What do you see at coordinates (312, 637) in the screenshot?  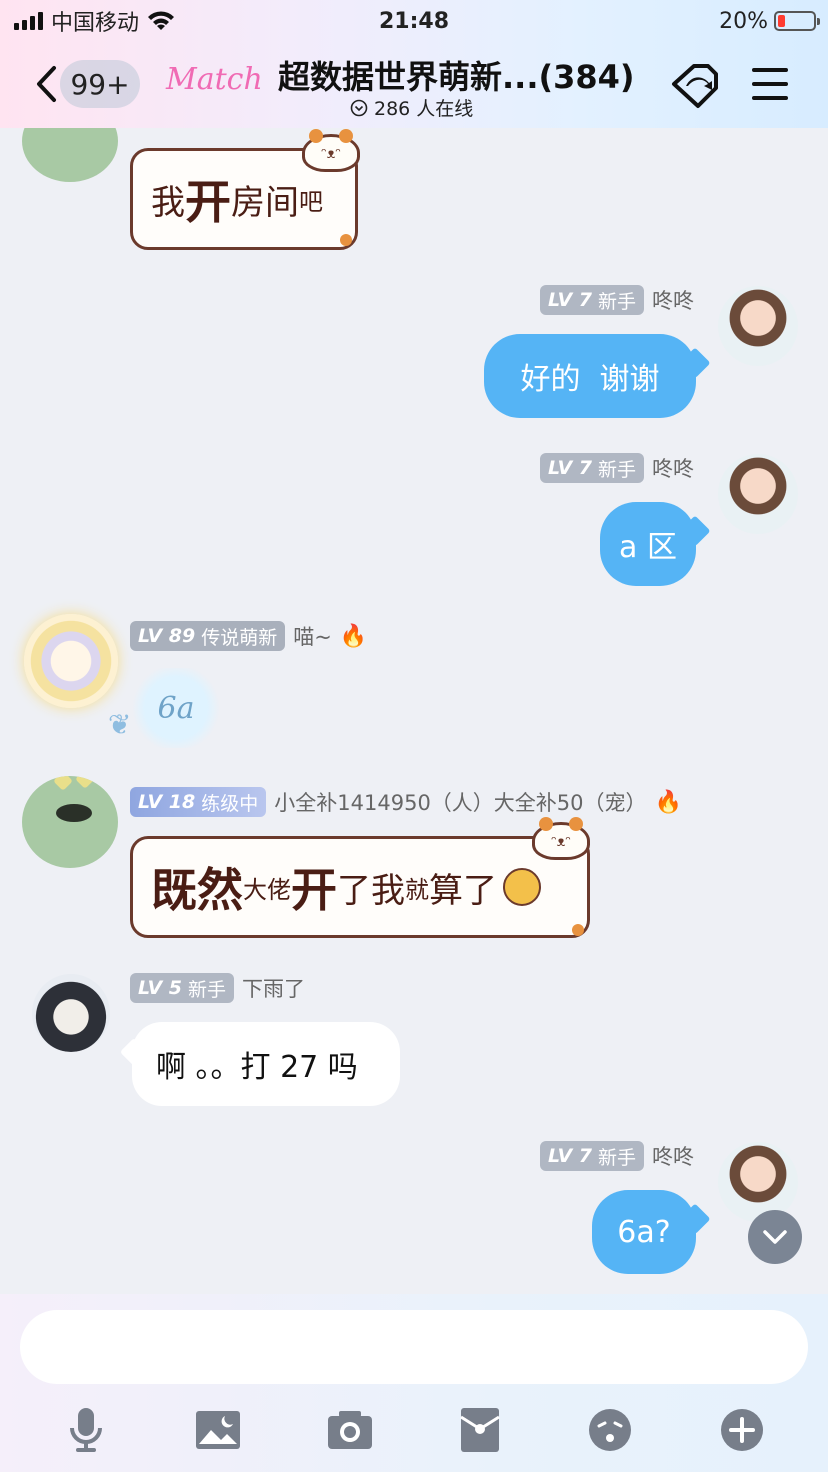 I see `sender-name: 喵~` at bounding box center [312, 637].